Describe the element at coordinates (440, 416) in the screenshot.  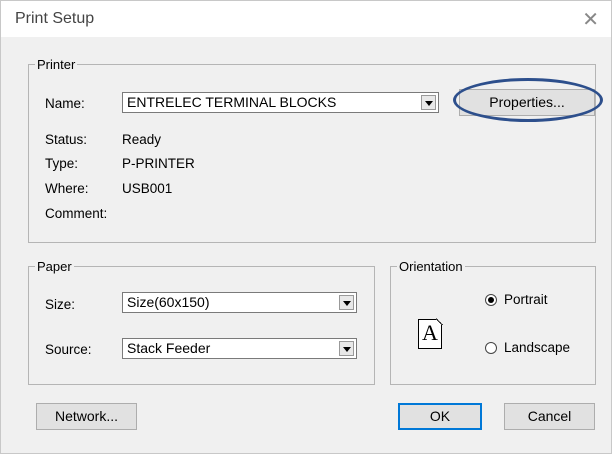
I see `ok-button: OK` at that location.